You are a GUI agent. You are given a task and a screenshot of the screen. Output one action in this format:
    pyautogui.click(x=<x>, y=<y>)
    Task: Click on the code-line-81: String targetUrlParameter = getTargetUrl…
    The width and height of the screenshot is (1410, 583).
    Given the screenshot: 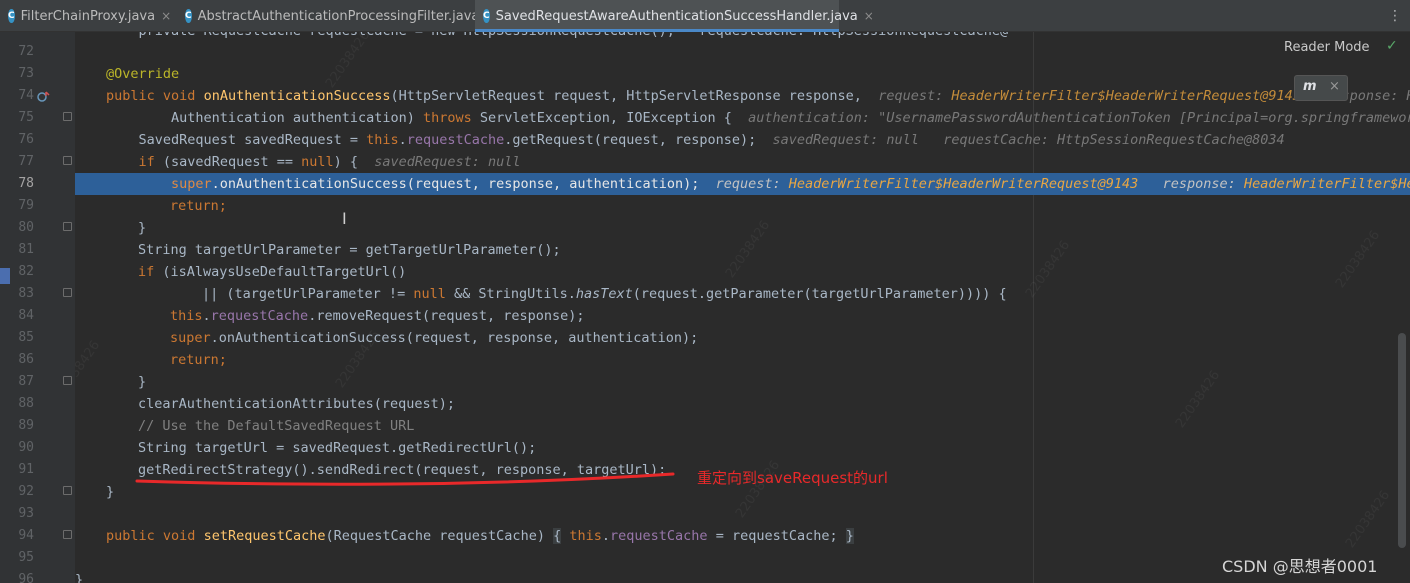 What is the action you would take?
    pyautogui.click(x=349, y=250)
    